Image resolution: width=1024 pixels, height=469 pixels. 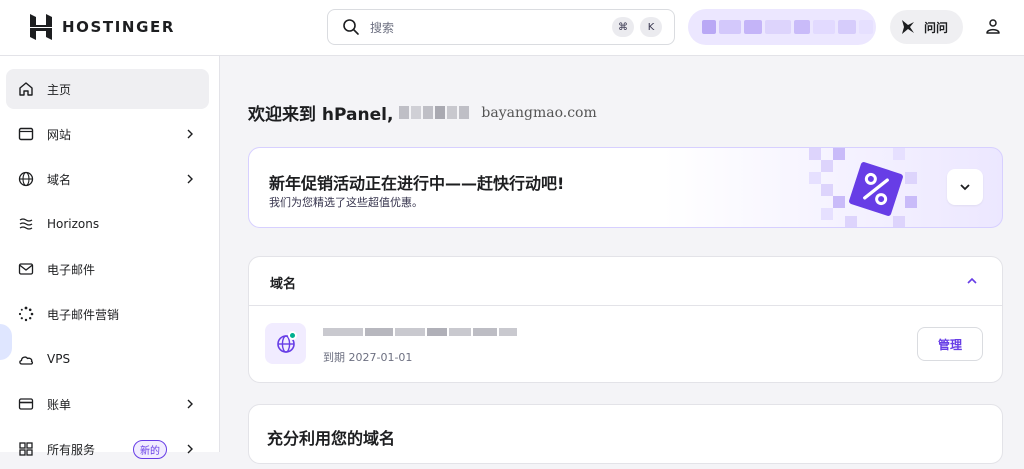 What do you see at coordinates (292, 335) in the screenshot?
I see `domain-active-status-dot` at bounding box center [292, 335].